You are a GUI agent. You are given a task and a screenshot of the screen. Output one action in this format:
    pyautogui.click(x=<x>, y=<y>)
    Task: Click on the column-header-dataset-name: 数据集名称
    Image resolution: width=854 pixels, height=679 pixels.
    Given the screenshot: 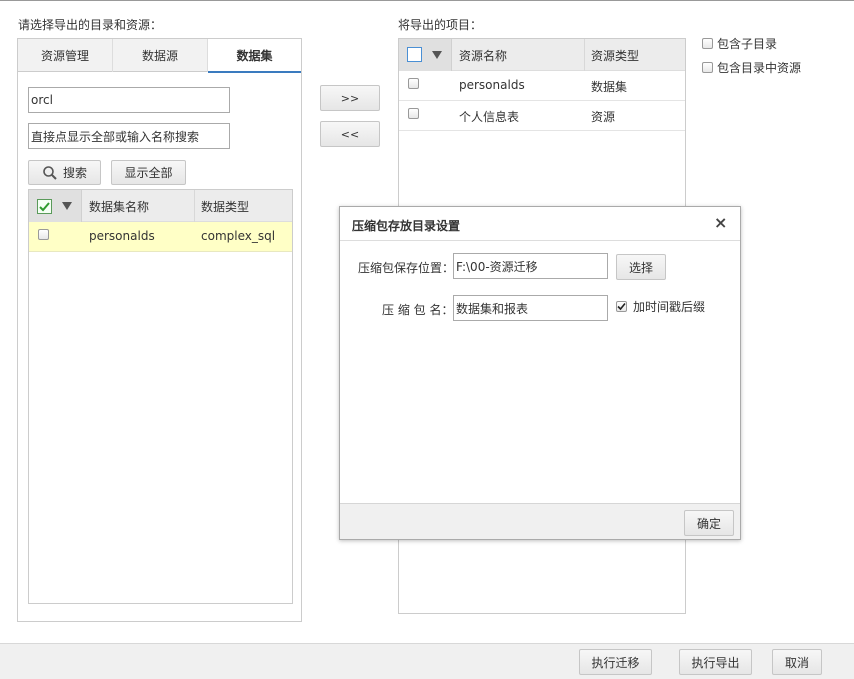 What is the action you would take?
    pyautogui.click(x=119, y=207)
    